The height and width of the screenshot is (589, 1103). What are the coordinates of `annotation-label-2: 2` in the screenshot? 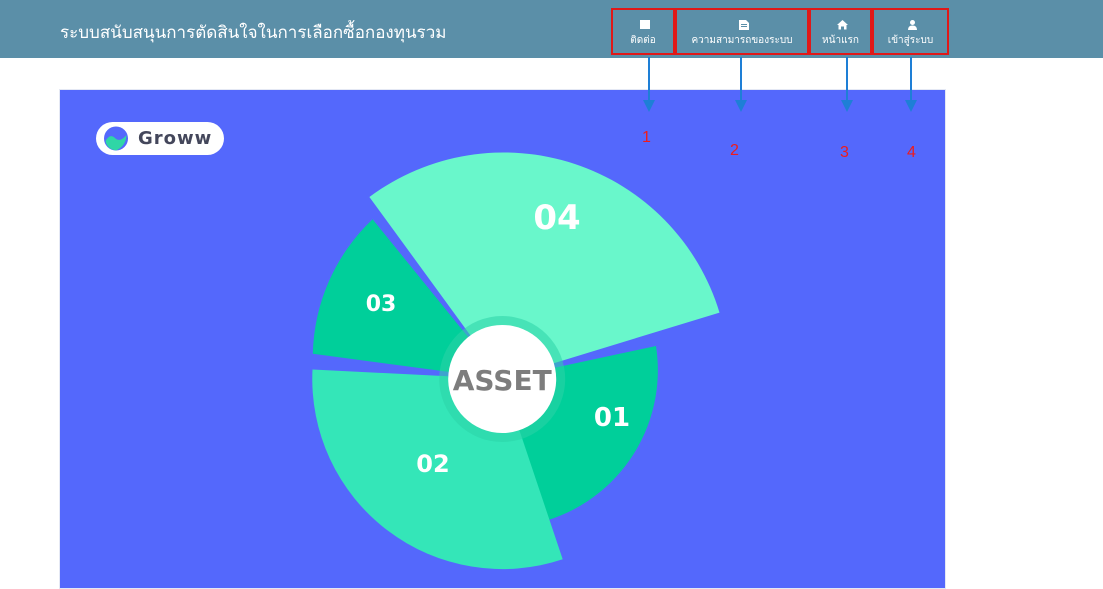 It's located at (734, 150).